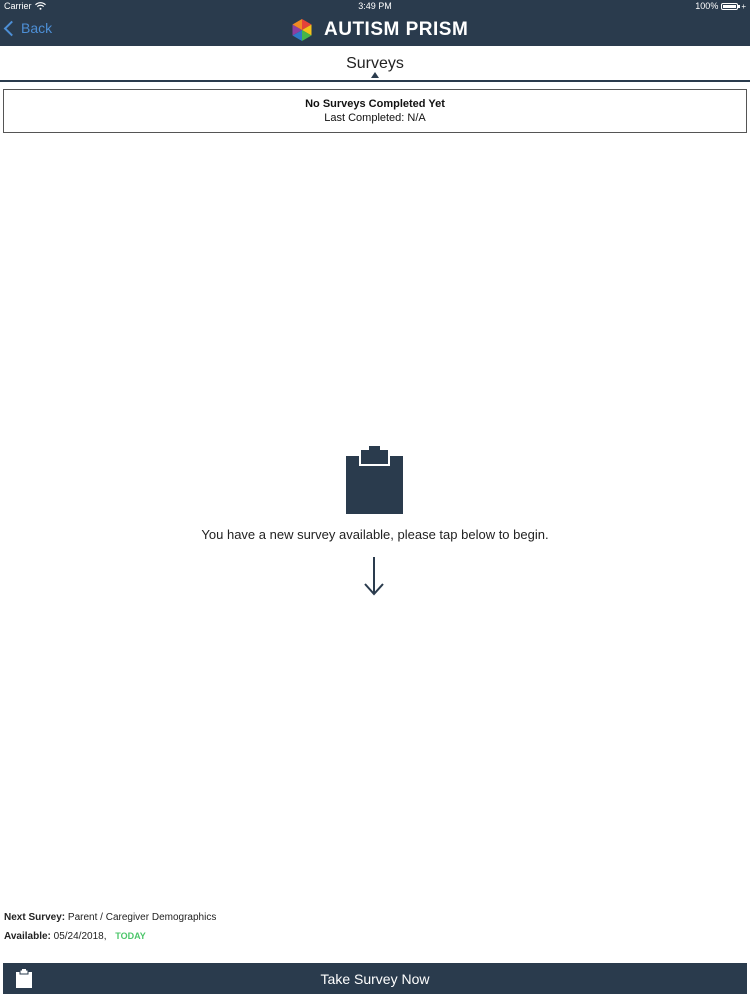 The width and height of the screenshot is (750, 1000). Describe the element at coordinates (375, 104) in the screenshot. I see `survey-status-title: No Surveys Completed Yet` at that location.